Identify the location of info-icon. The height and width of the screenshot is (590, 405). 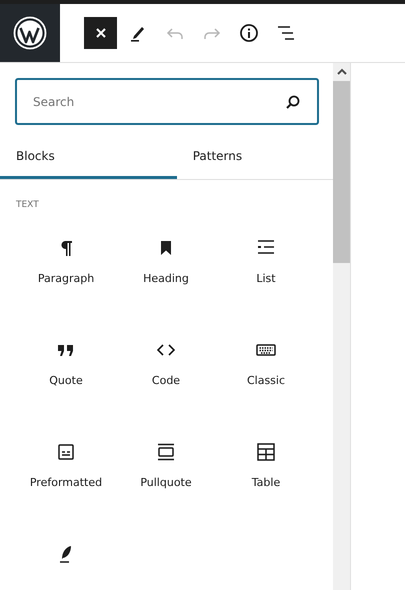
(248, 33).